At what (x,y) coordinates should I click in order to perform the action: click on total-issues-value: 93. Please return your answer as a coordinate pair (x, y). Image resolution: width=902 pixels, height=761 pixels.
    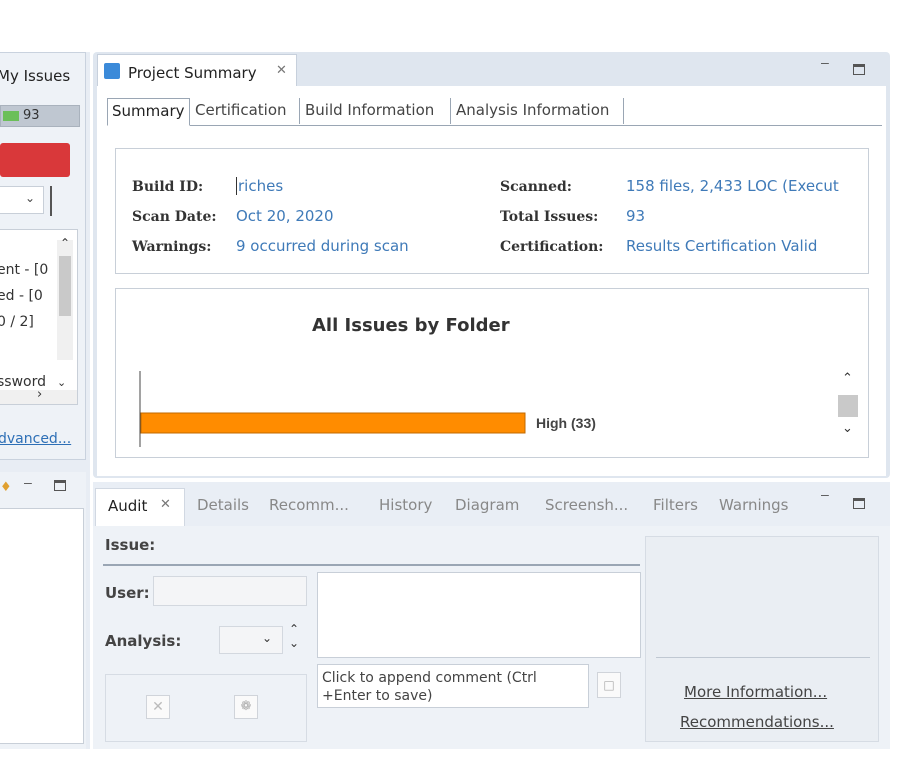
    Looking at the image, I should click on (635, 216).